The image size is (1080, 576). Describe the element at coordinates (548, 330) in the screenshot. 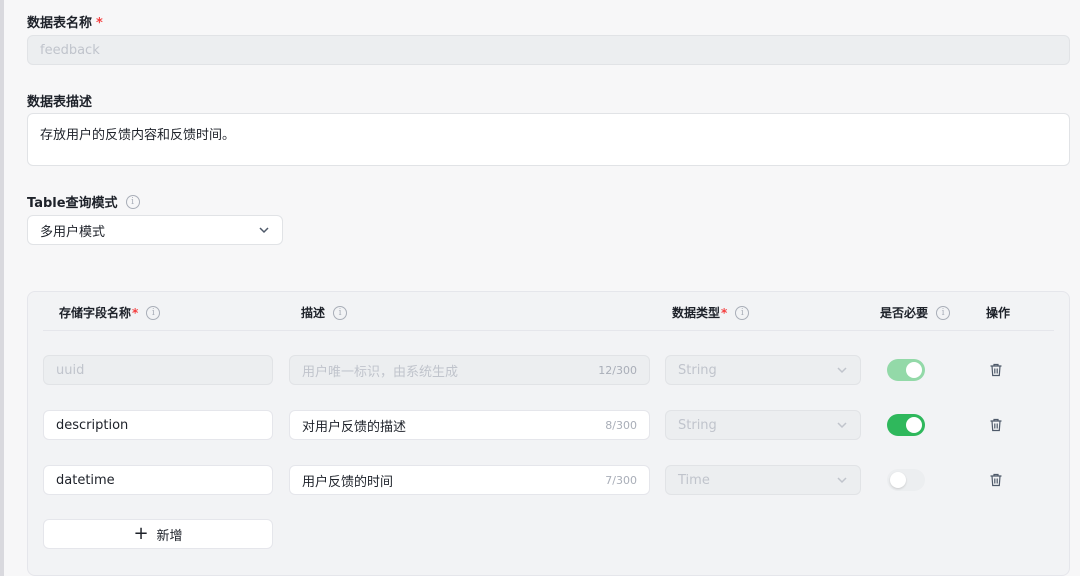

I see `header-divider` at that location.